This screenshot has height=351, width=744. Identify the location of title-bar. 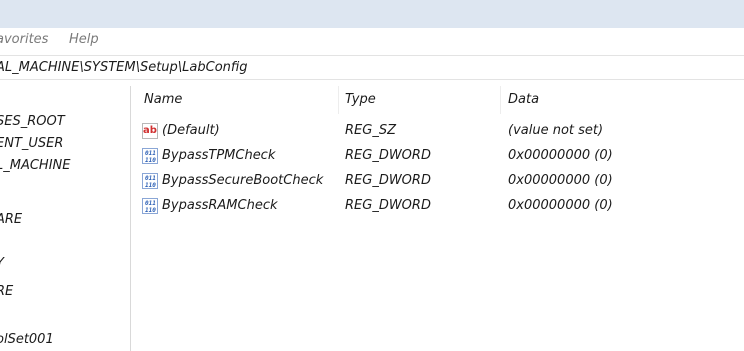
(372, 14).